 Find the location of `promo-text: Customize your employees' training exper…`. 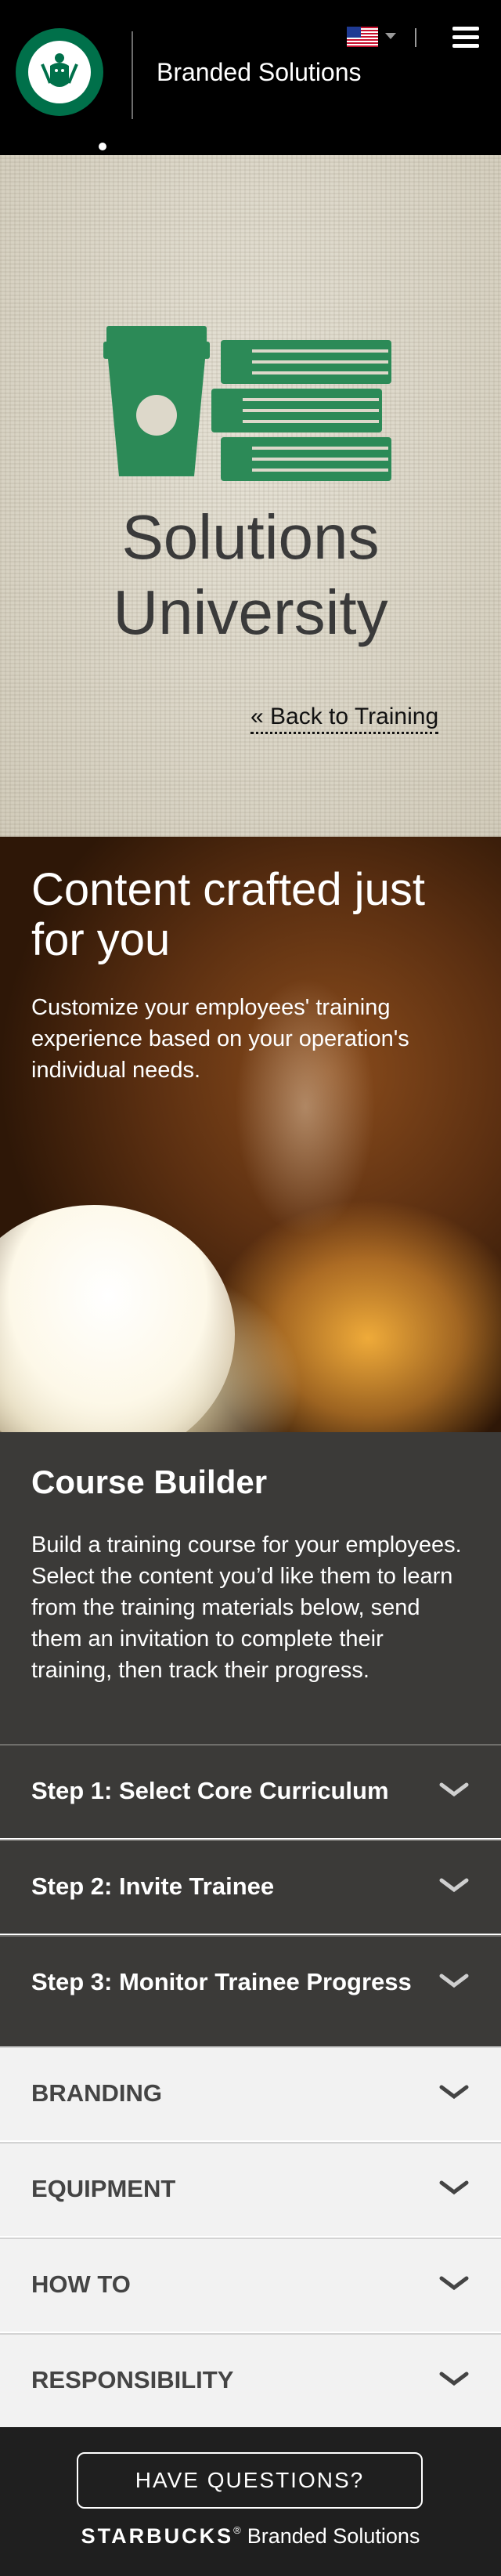

promo-text: Customize your employees' training exper… is located at coordinates (220, 1039).